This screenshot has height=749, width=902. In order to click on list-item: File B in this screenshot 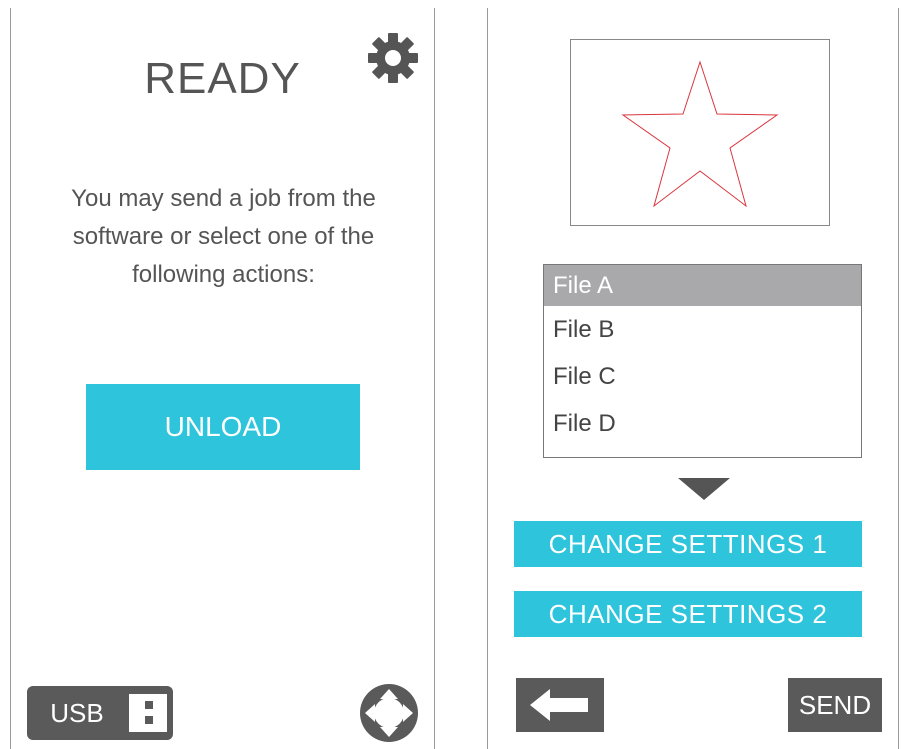, I will do `click(702, 329)`.